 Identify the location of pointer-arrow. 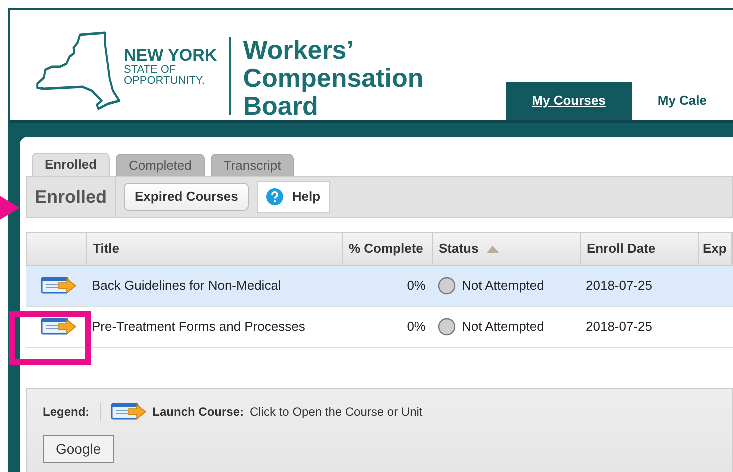
(10, 208).